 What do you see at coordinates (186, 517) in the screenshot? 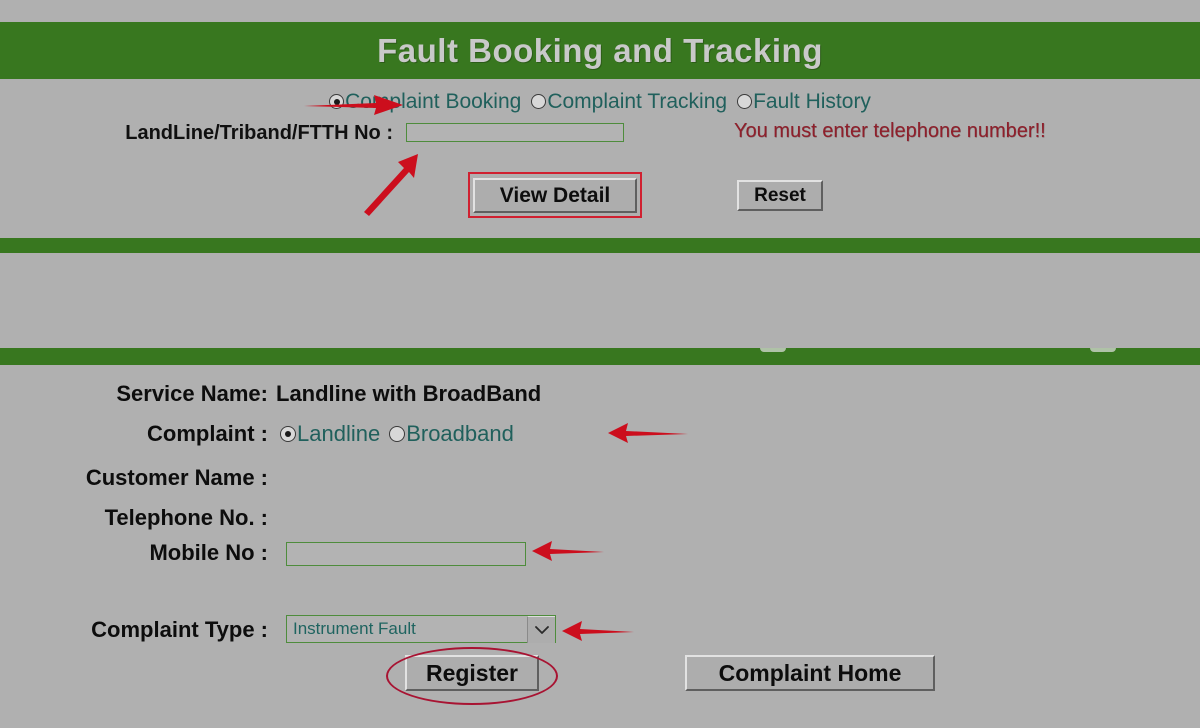
I see `telephone-no-label: Telephone No. :` at bounding box center [186, 517].